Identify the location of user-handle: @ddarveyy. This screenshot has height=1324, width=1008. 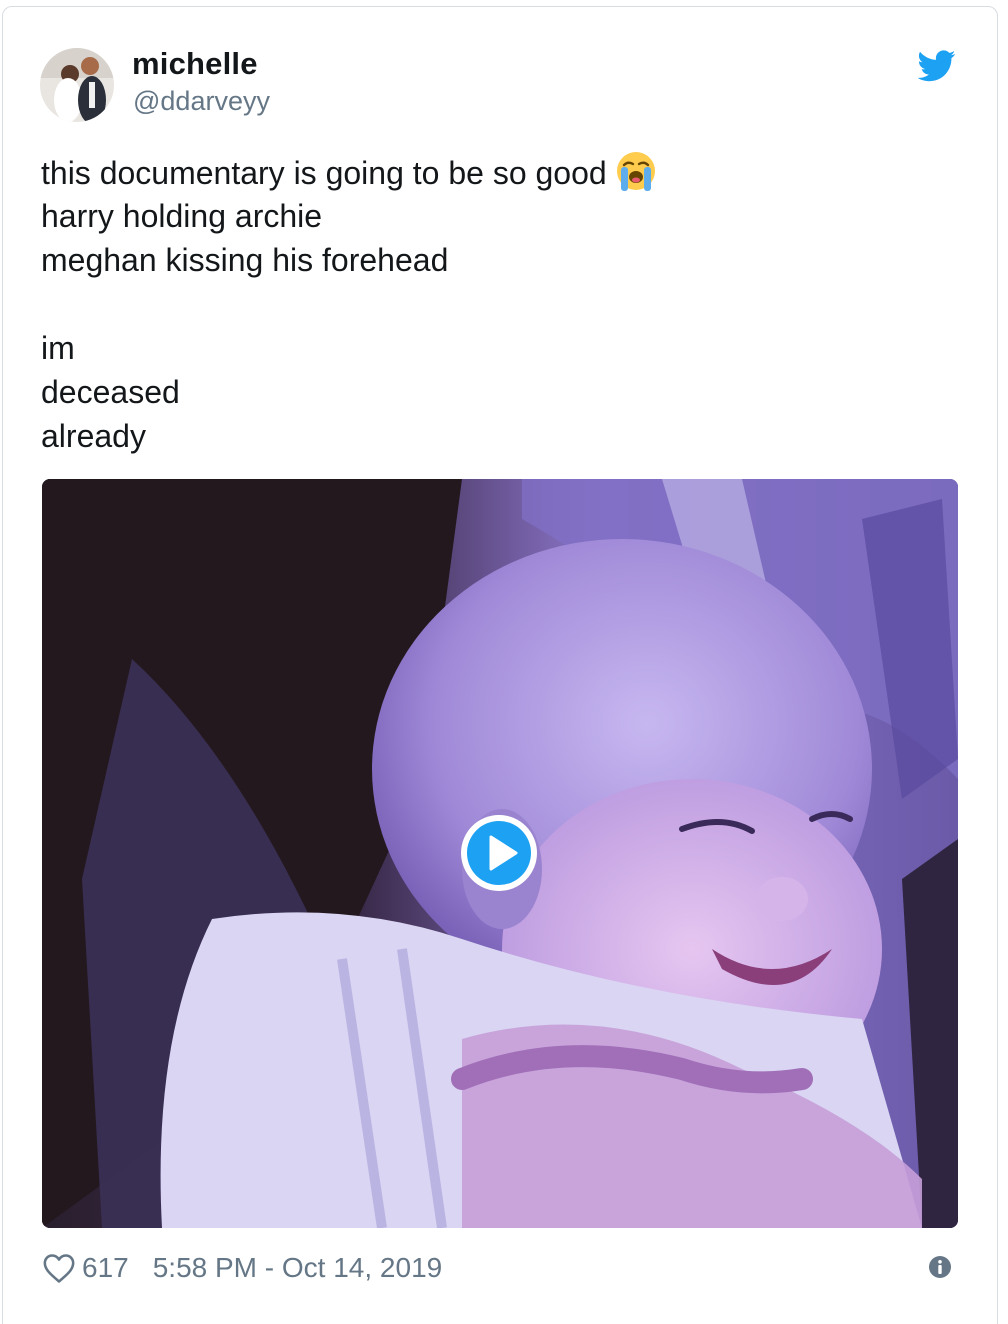
(201, 101).